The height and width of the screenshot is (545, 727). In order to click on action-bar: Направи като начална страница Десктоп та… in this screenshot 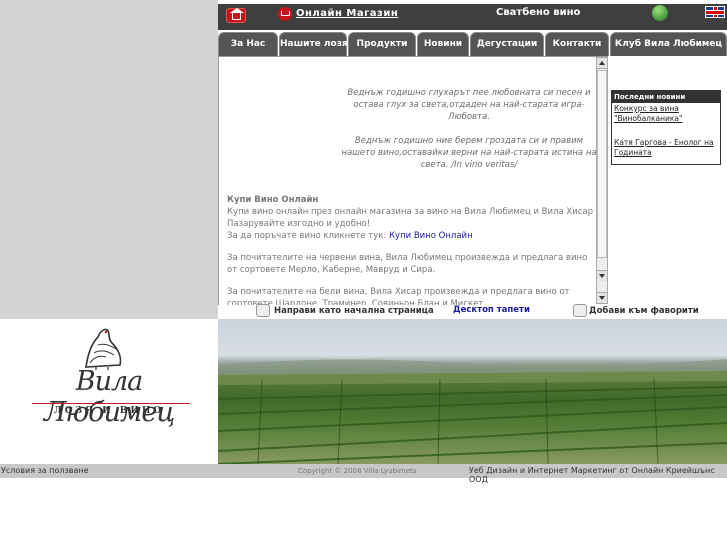, I will do `click(472, 311)`.